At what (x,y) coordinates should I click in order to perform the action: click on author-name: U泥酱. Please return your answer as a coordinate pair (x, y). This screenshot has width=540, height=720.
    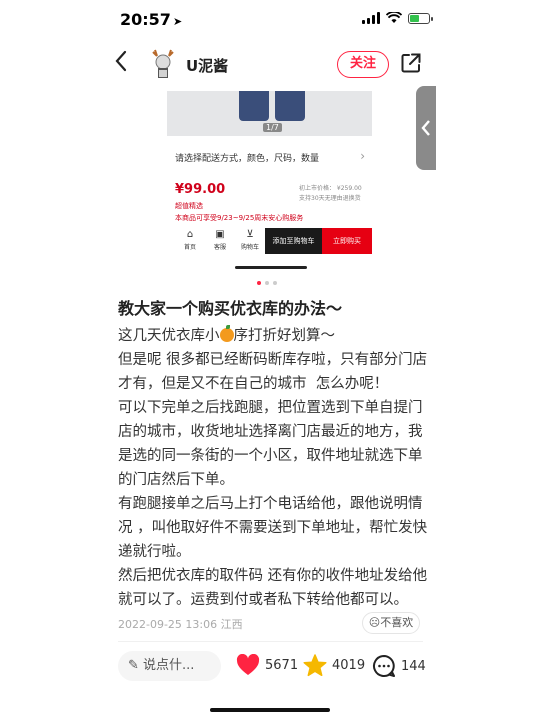
    Looking at the image, I should click on (207, 65).